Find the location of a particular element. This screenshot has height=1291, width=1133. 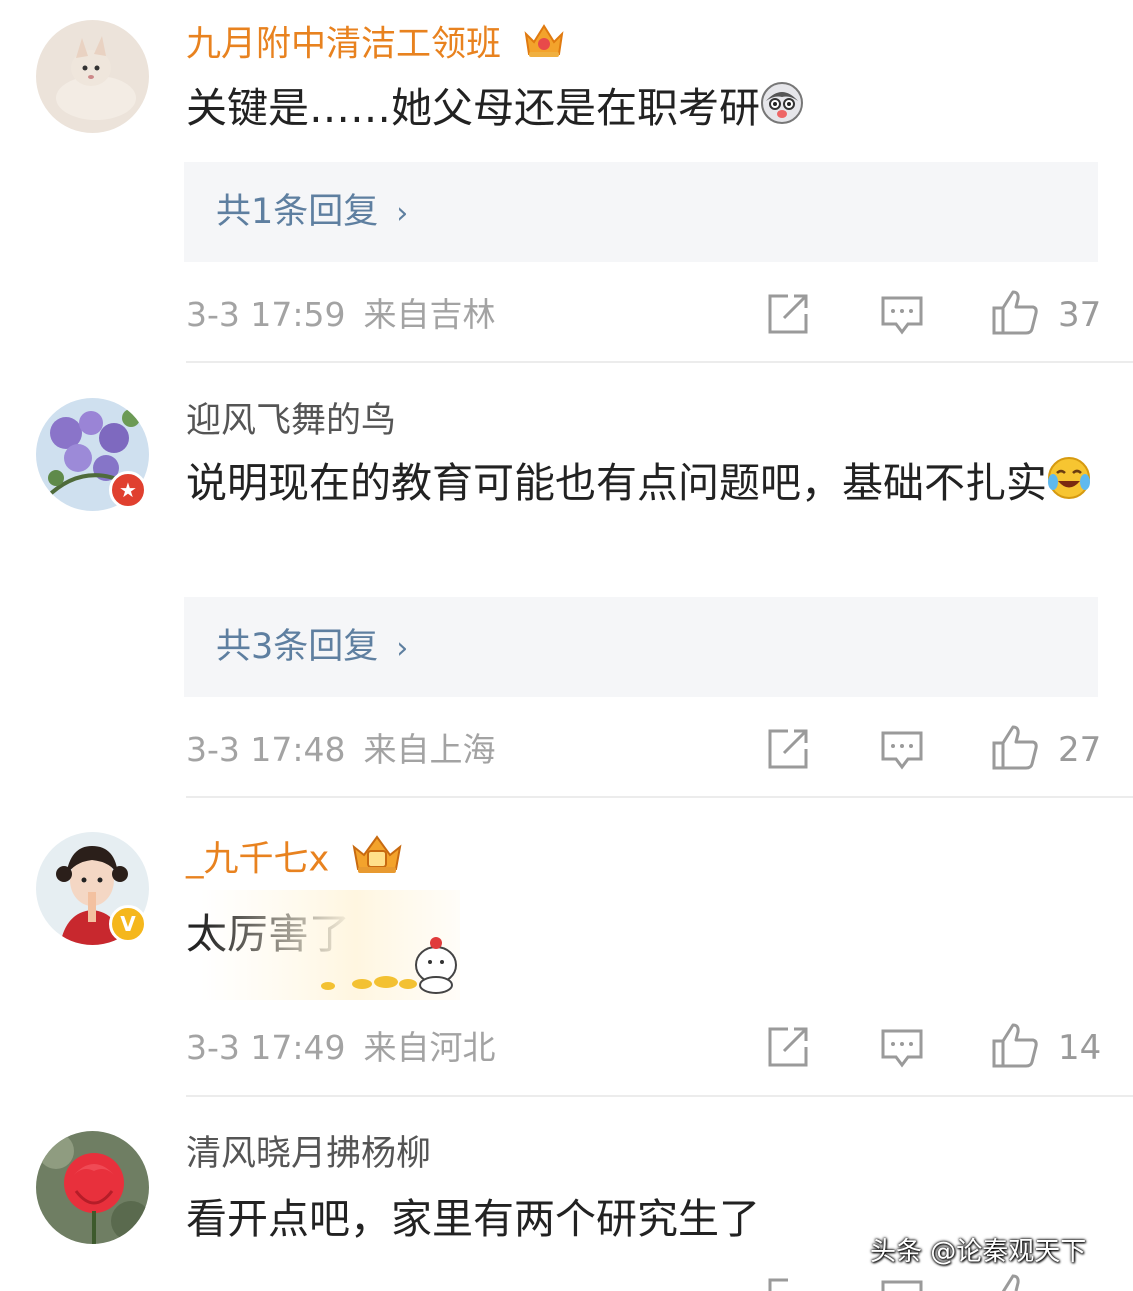

comment-meta: 3-3 17:49 来自河北 is located at coordinates (341, 1048).